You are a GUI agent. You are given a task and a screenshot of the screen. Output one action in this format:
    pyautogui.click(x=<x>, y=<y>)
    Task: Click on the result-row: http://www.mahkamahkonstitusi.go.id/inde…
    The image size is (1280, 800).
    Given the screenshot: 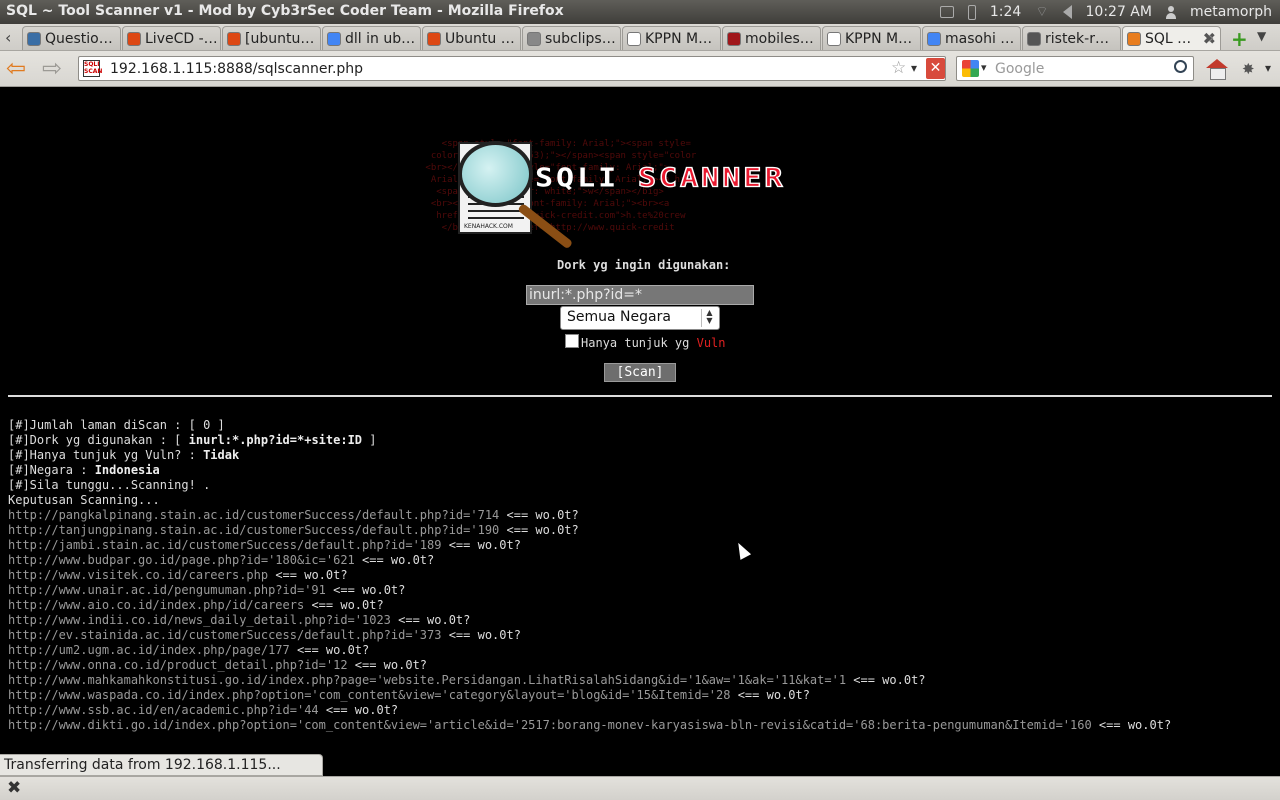 What is the action you would take?
    pyautogui.click(x=589, y=680)
    